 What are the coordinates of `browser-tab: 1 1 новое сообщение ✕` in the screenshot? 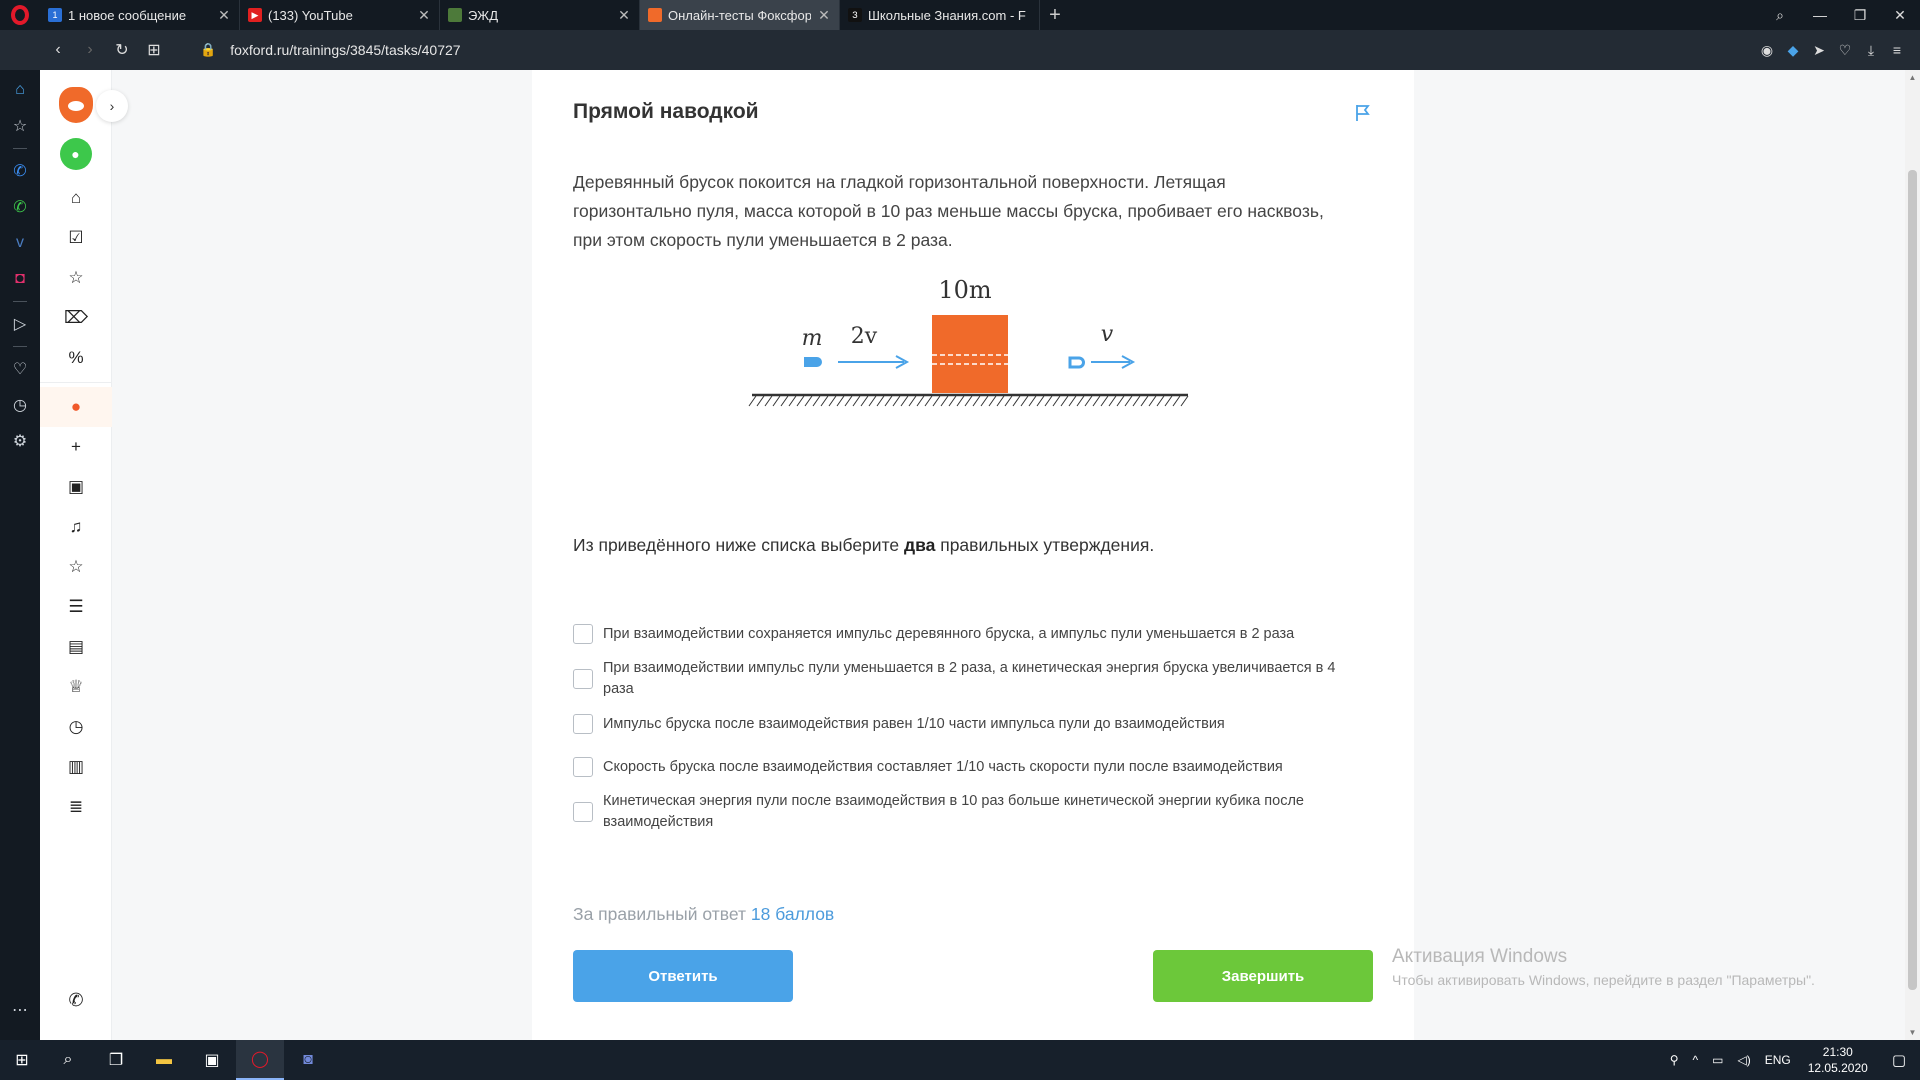 It's located at (140, 15).